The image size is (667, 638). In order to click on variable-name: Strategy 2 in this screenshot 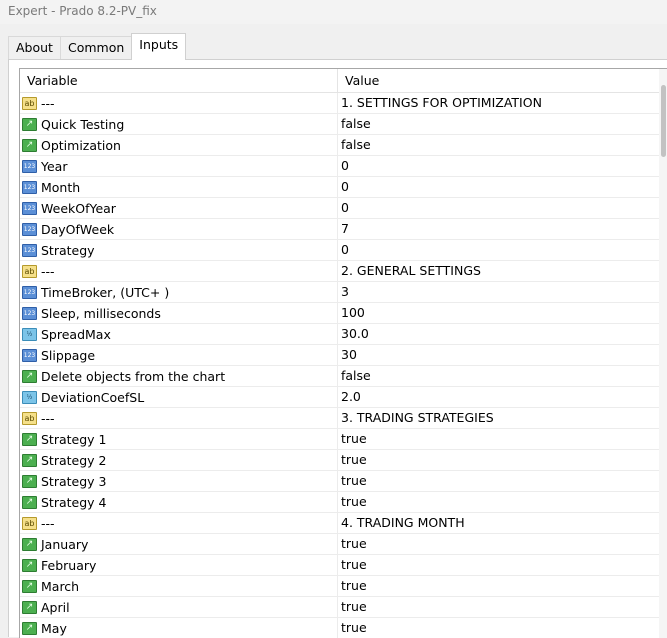, I will do `click(74, 460)`.